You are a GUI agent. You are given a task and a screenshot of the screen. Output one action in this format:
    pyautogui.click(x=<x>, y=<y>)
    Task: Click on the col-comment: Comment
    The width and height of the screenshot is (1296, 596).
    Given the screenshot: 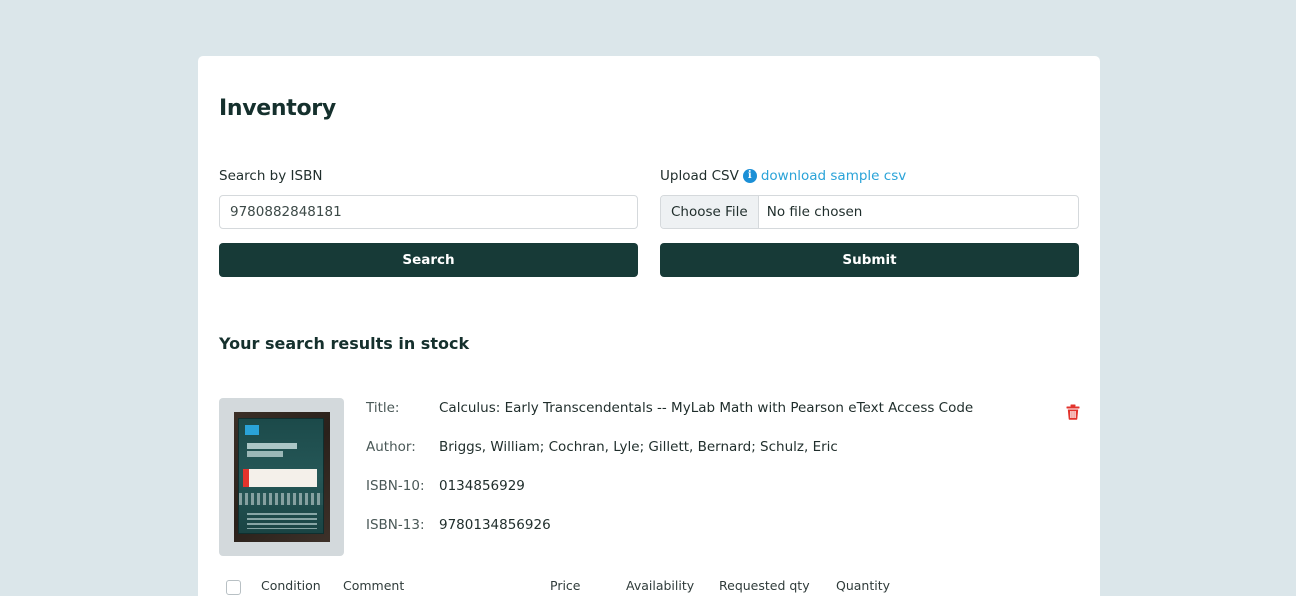 What is the action you would take?
    pyautogui.click(x=374, y=585)
    